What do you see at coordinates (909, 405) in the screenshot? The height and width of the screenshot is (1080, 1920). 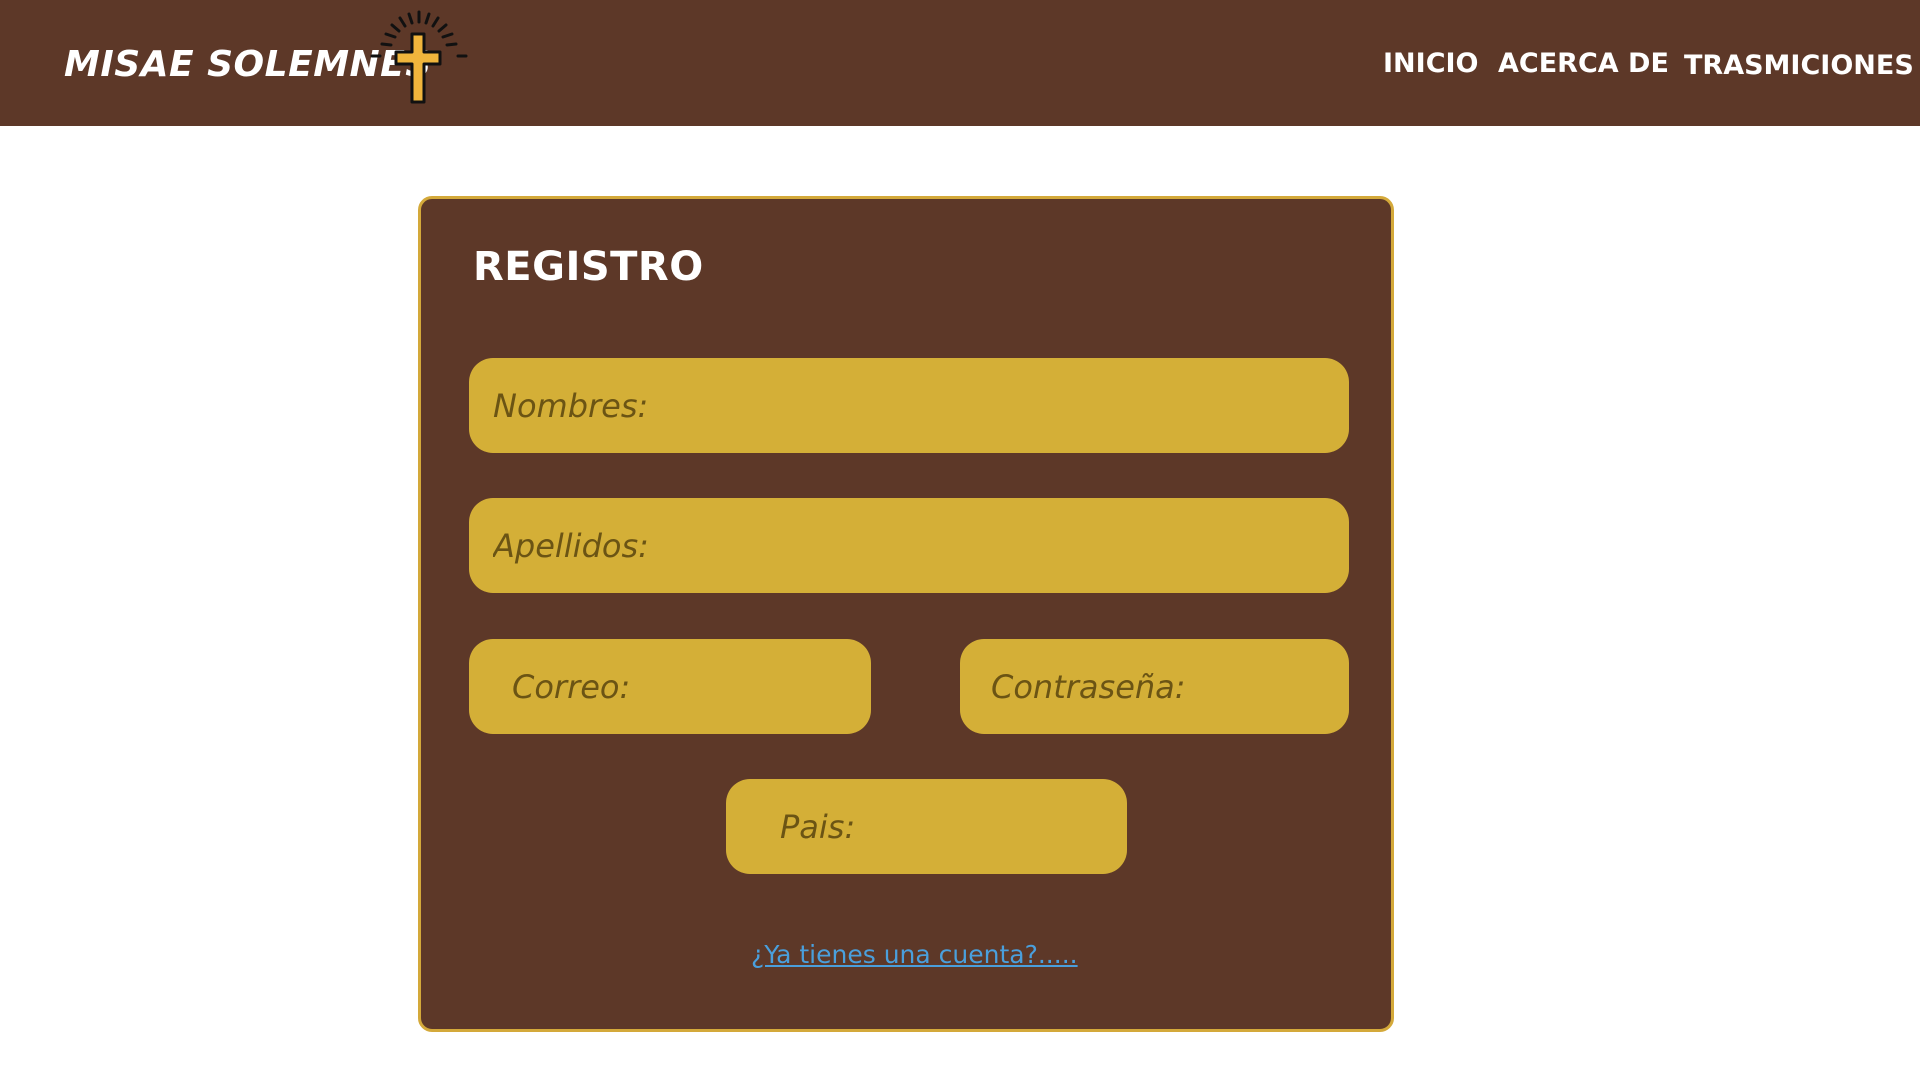 I see `nombres-input` at bounding box center [909, 405].